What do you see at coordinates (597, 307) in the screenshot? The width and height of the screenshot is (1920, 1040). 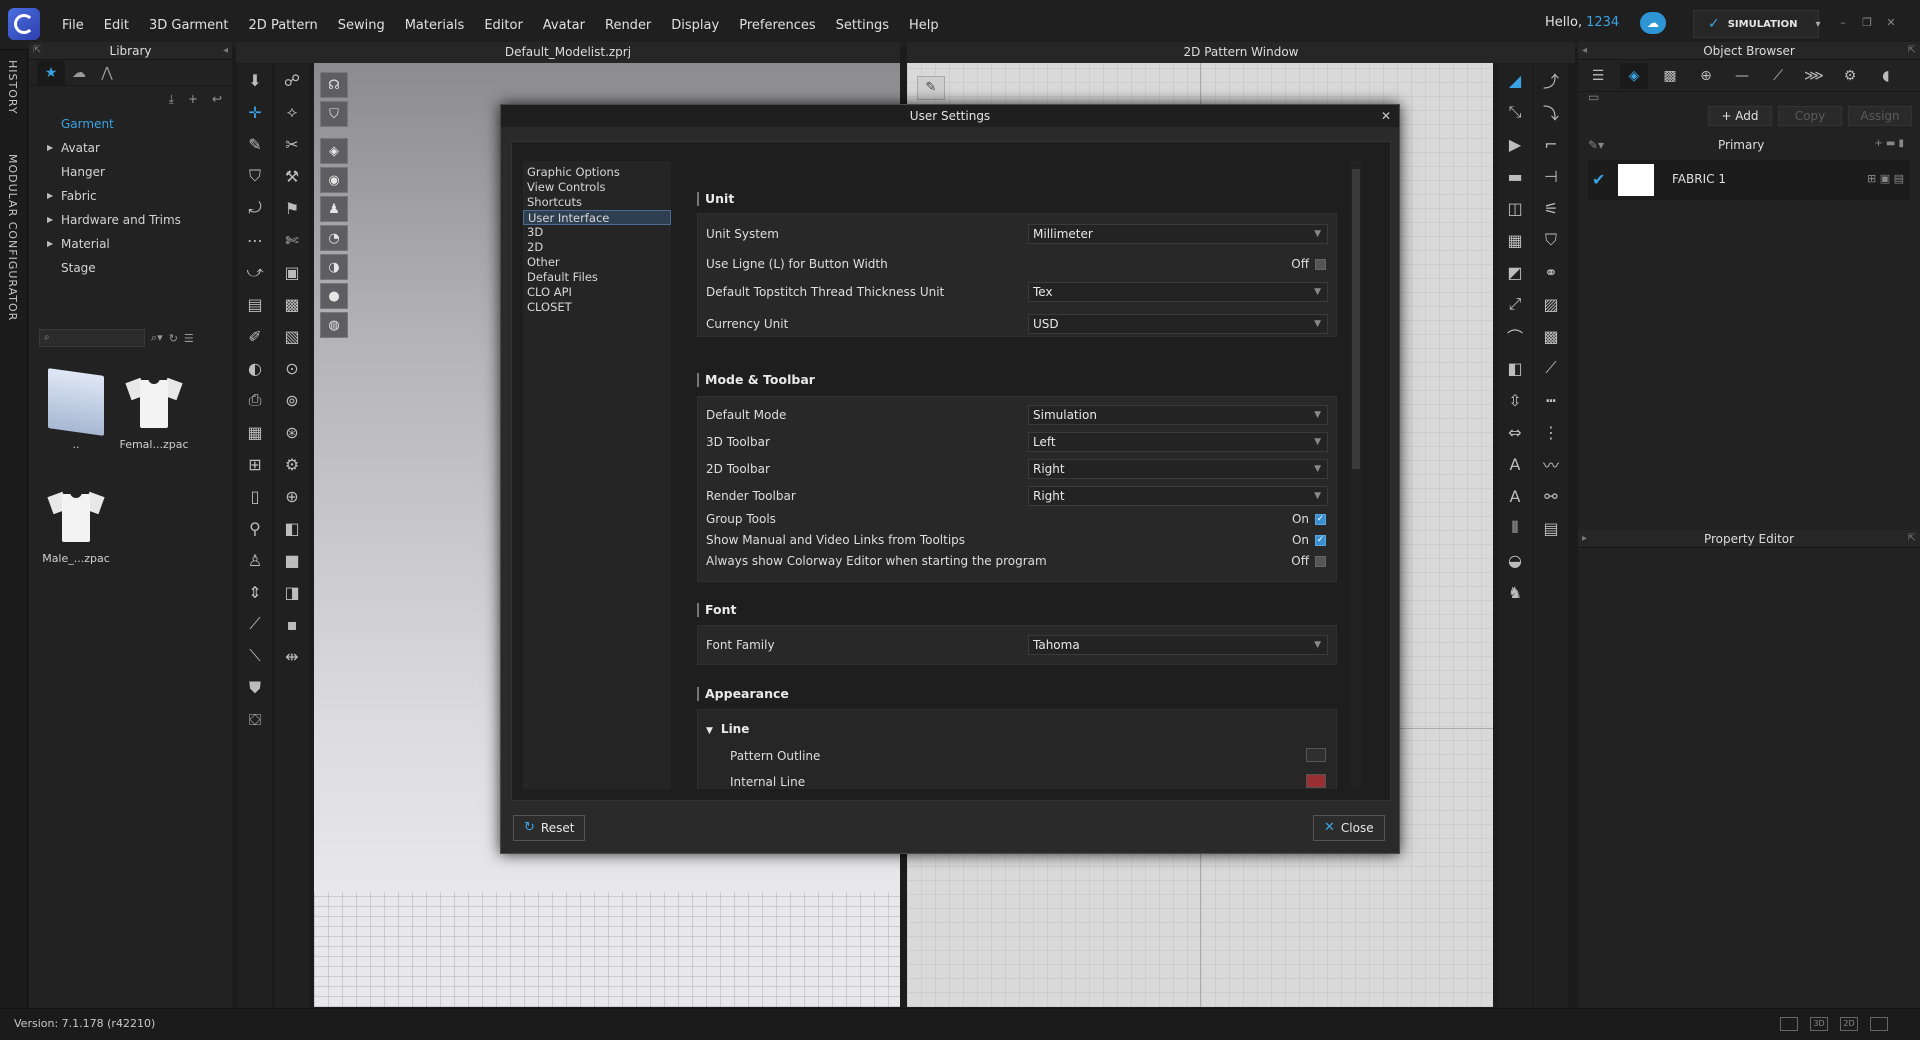 I see `category-closet: CLOSET` at bounding box center [597, 307].